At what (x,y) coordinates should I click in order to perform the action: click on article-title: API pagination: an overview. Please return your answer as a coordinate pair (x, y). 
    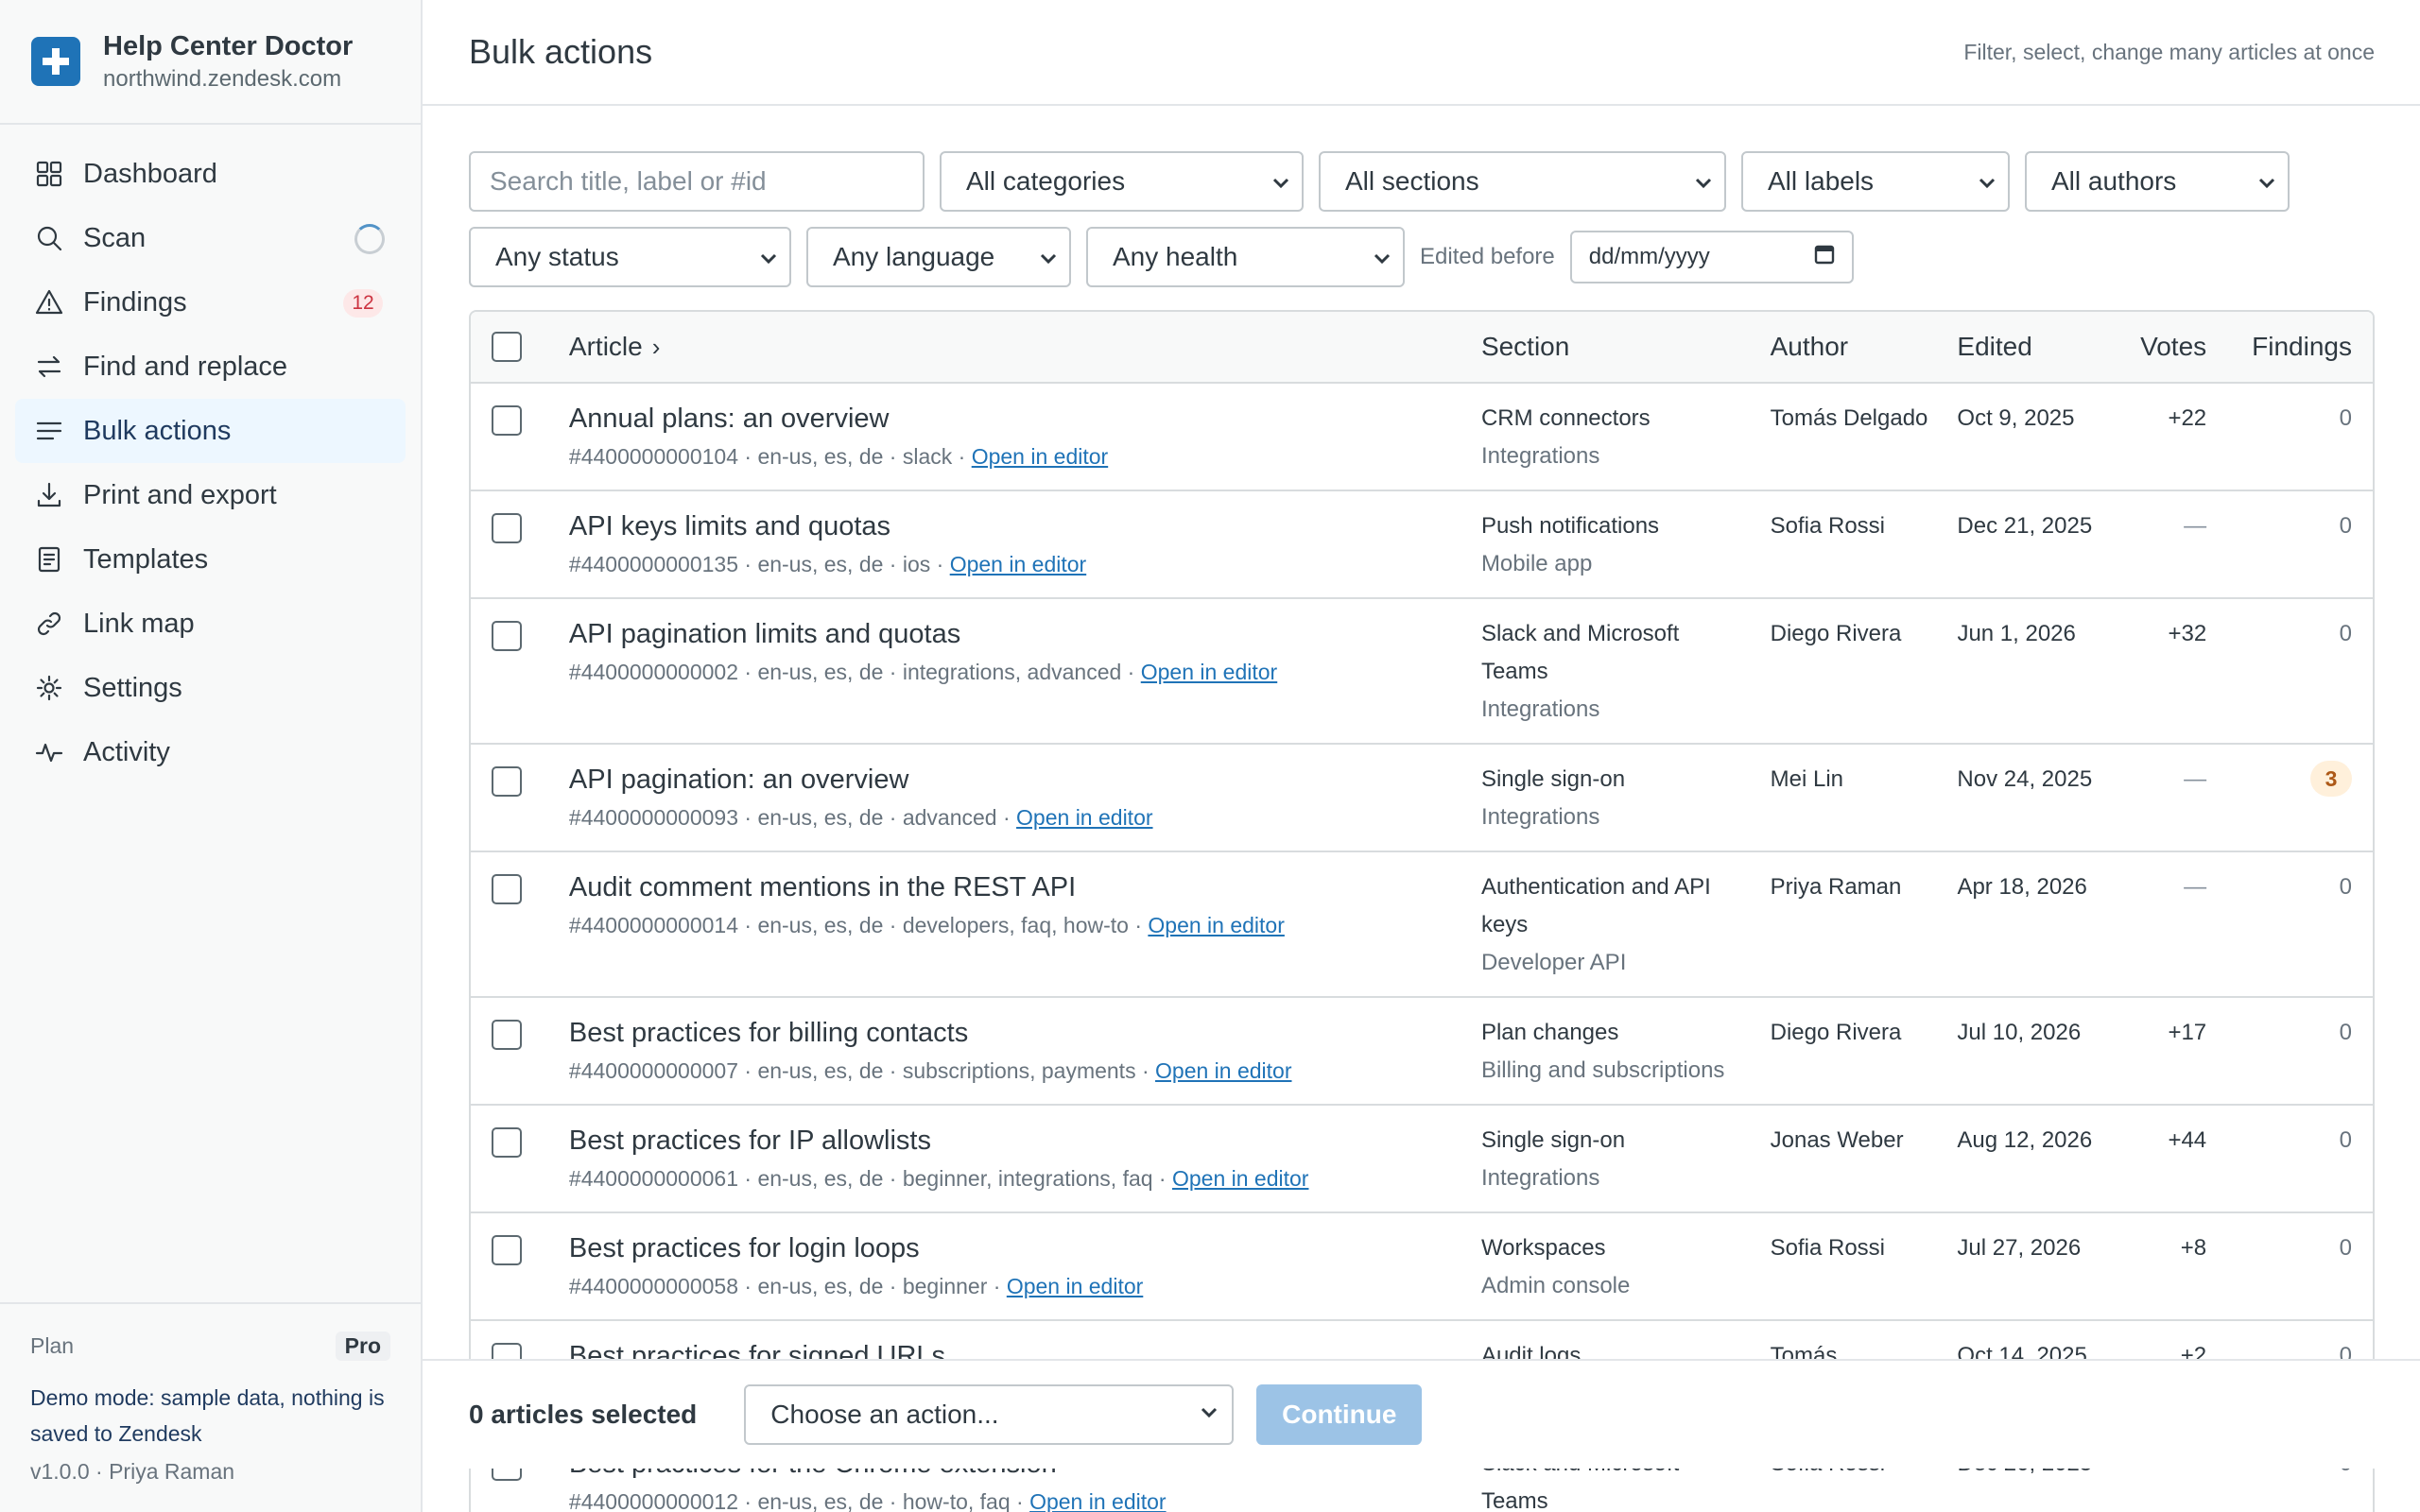
    Looking at the image, I should click on (1025, 780).